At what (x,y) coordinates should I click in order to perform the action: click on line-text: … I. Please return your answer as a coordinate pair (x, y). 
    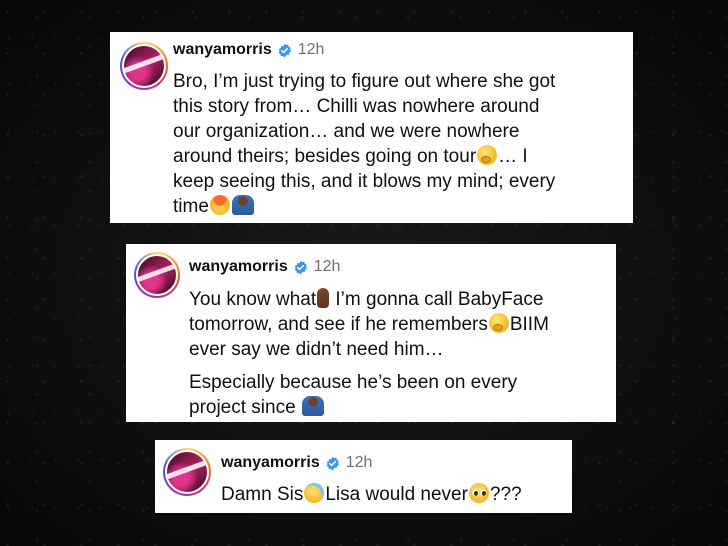
    Looking at the image, I should click on (513, 156).